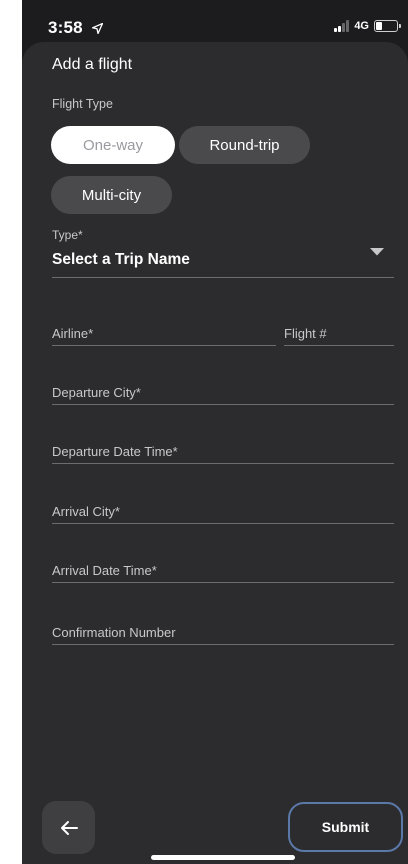 This screenshot has height=864, width=408. I want to click on status-indicators: 4G, so click(367, 26).